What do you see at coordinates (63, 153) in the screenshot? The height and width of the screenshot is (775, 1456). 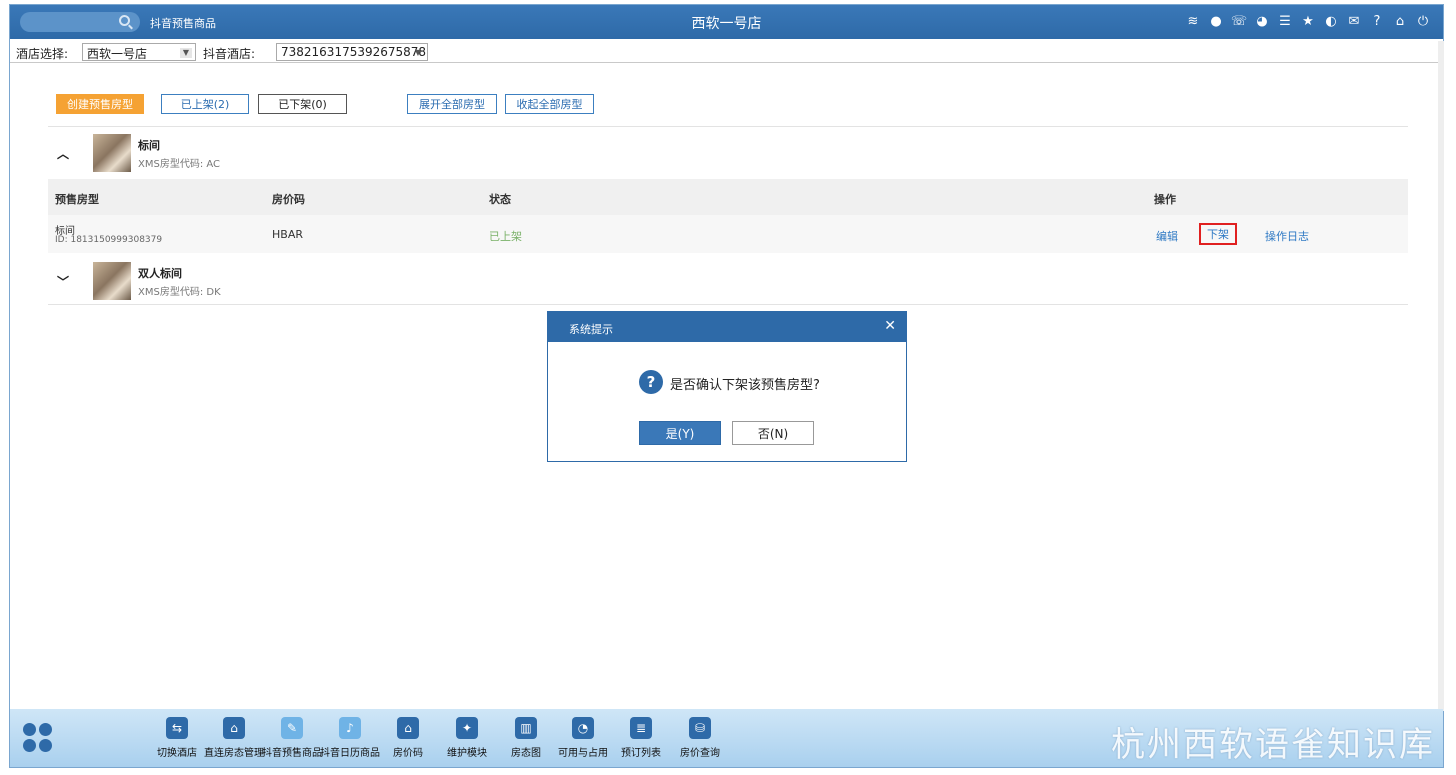 I see `chevron-up-icon: ︿` at bounding box center [63, 153].